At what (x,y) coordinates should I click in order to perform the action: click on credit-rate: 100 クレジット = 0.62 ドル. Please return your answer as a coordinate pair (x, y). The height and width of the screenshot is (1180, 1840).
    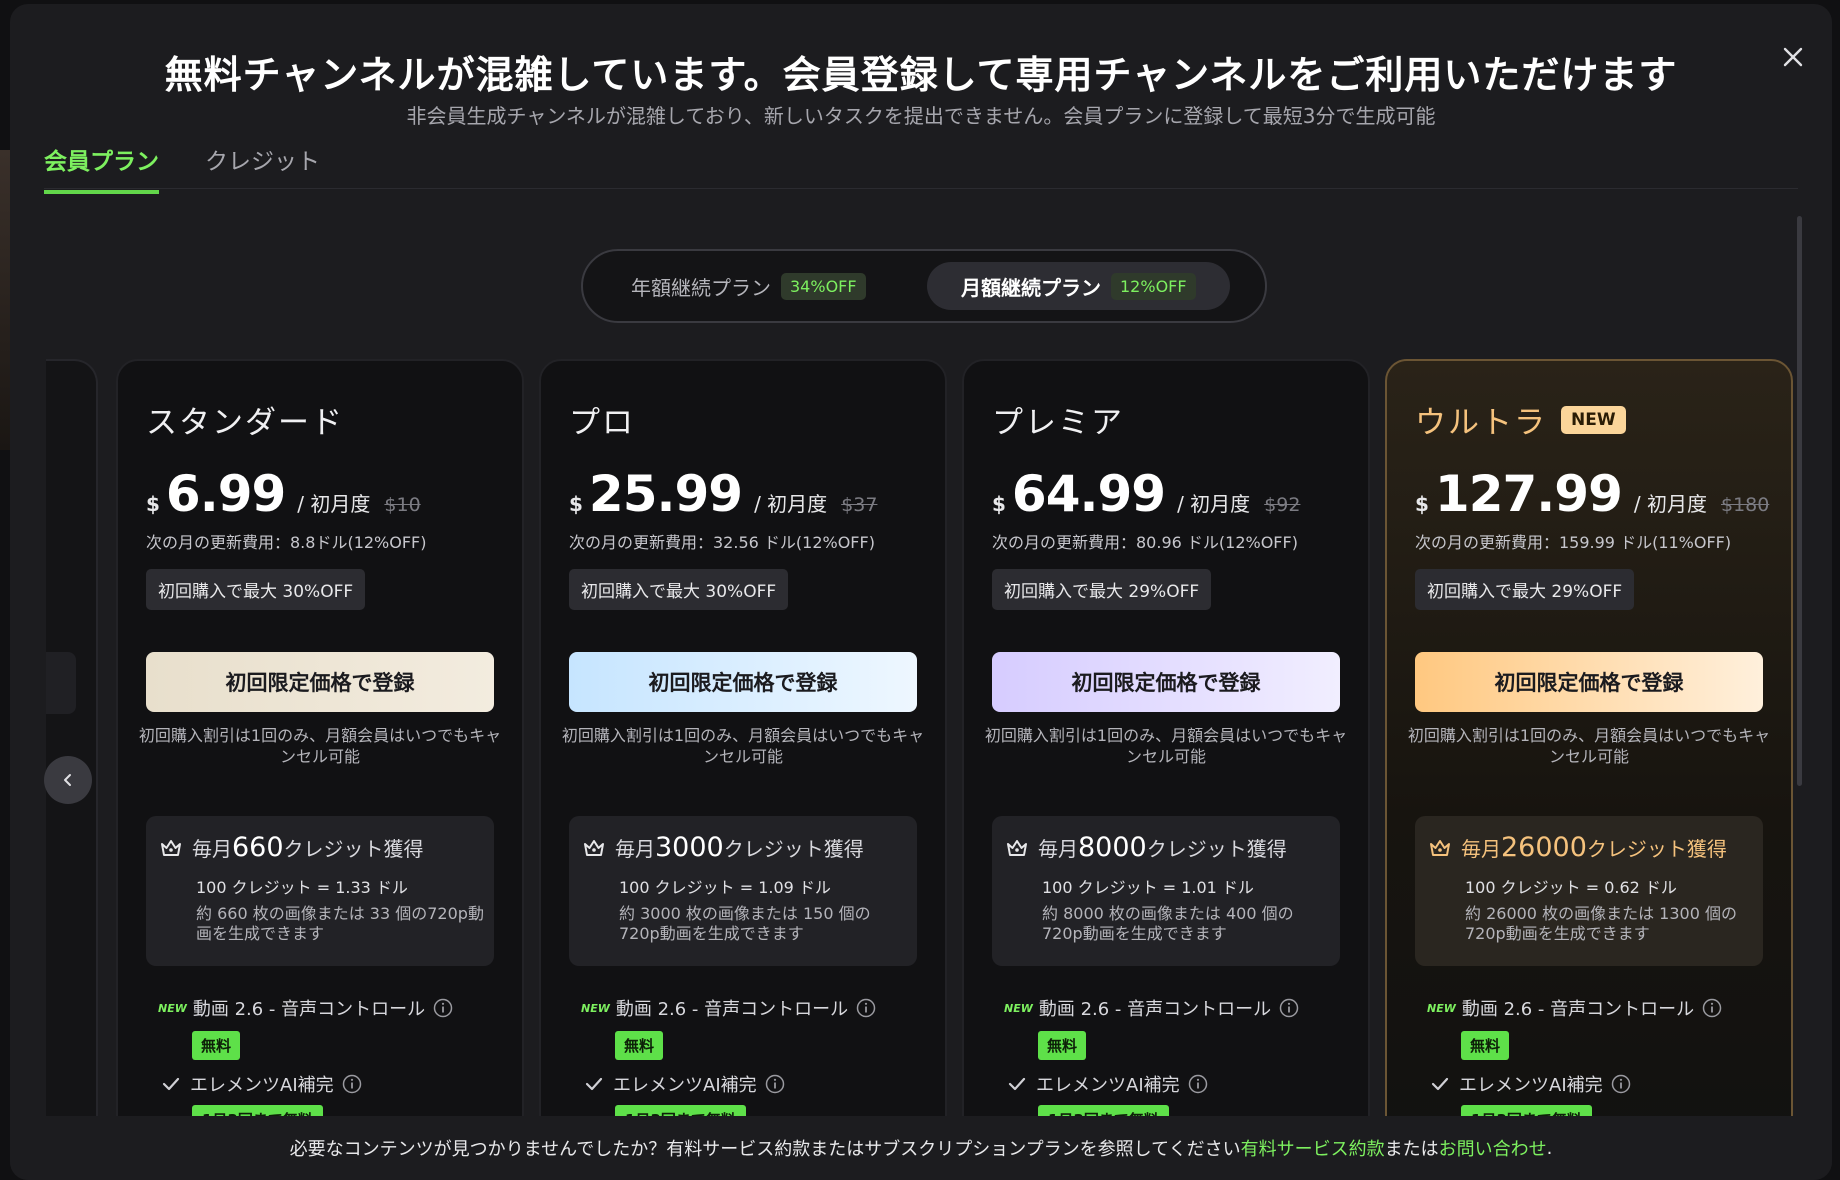
    Looking at the image, I should click on (1571, 887).